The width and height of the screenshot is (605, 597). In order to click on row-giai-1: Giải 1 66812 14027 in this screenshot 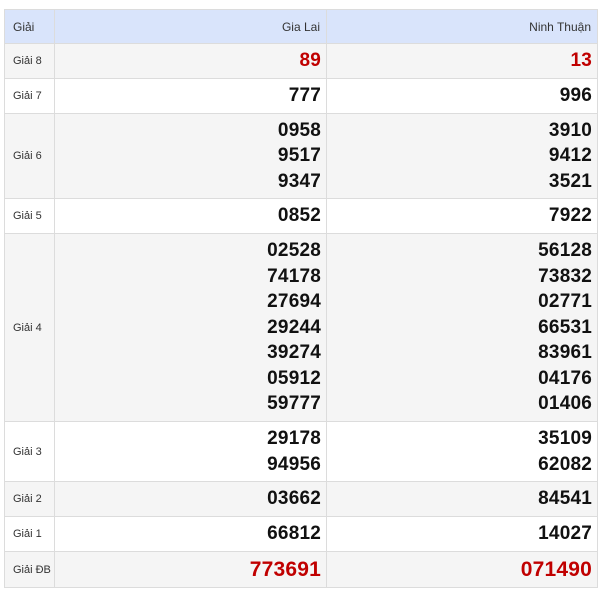, I will do `click(301, 534)`.